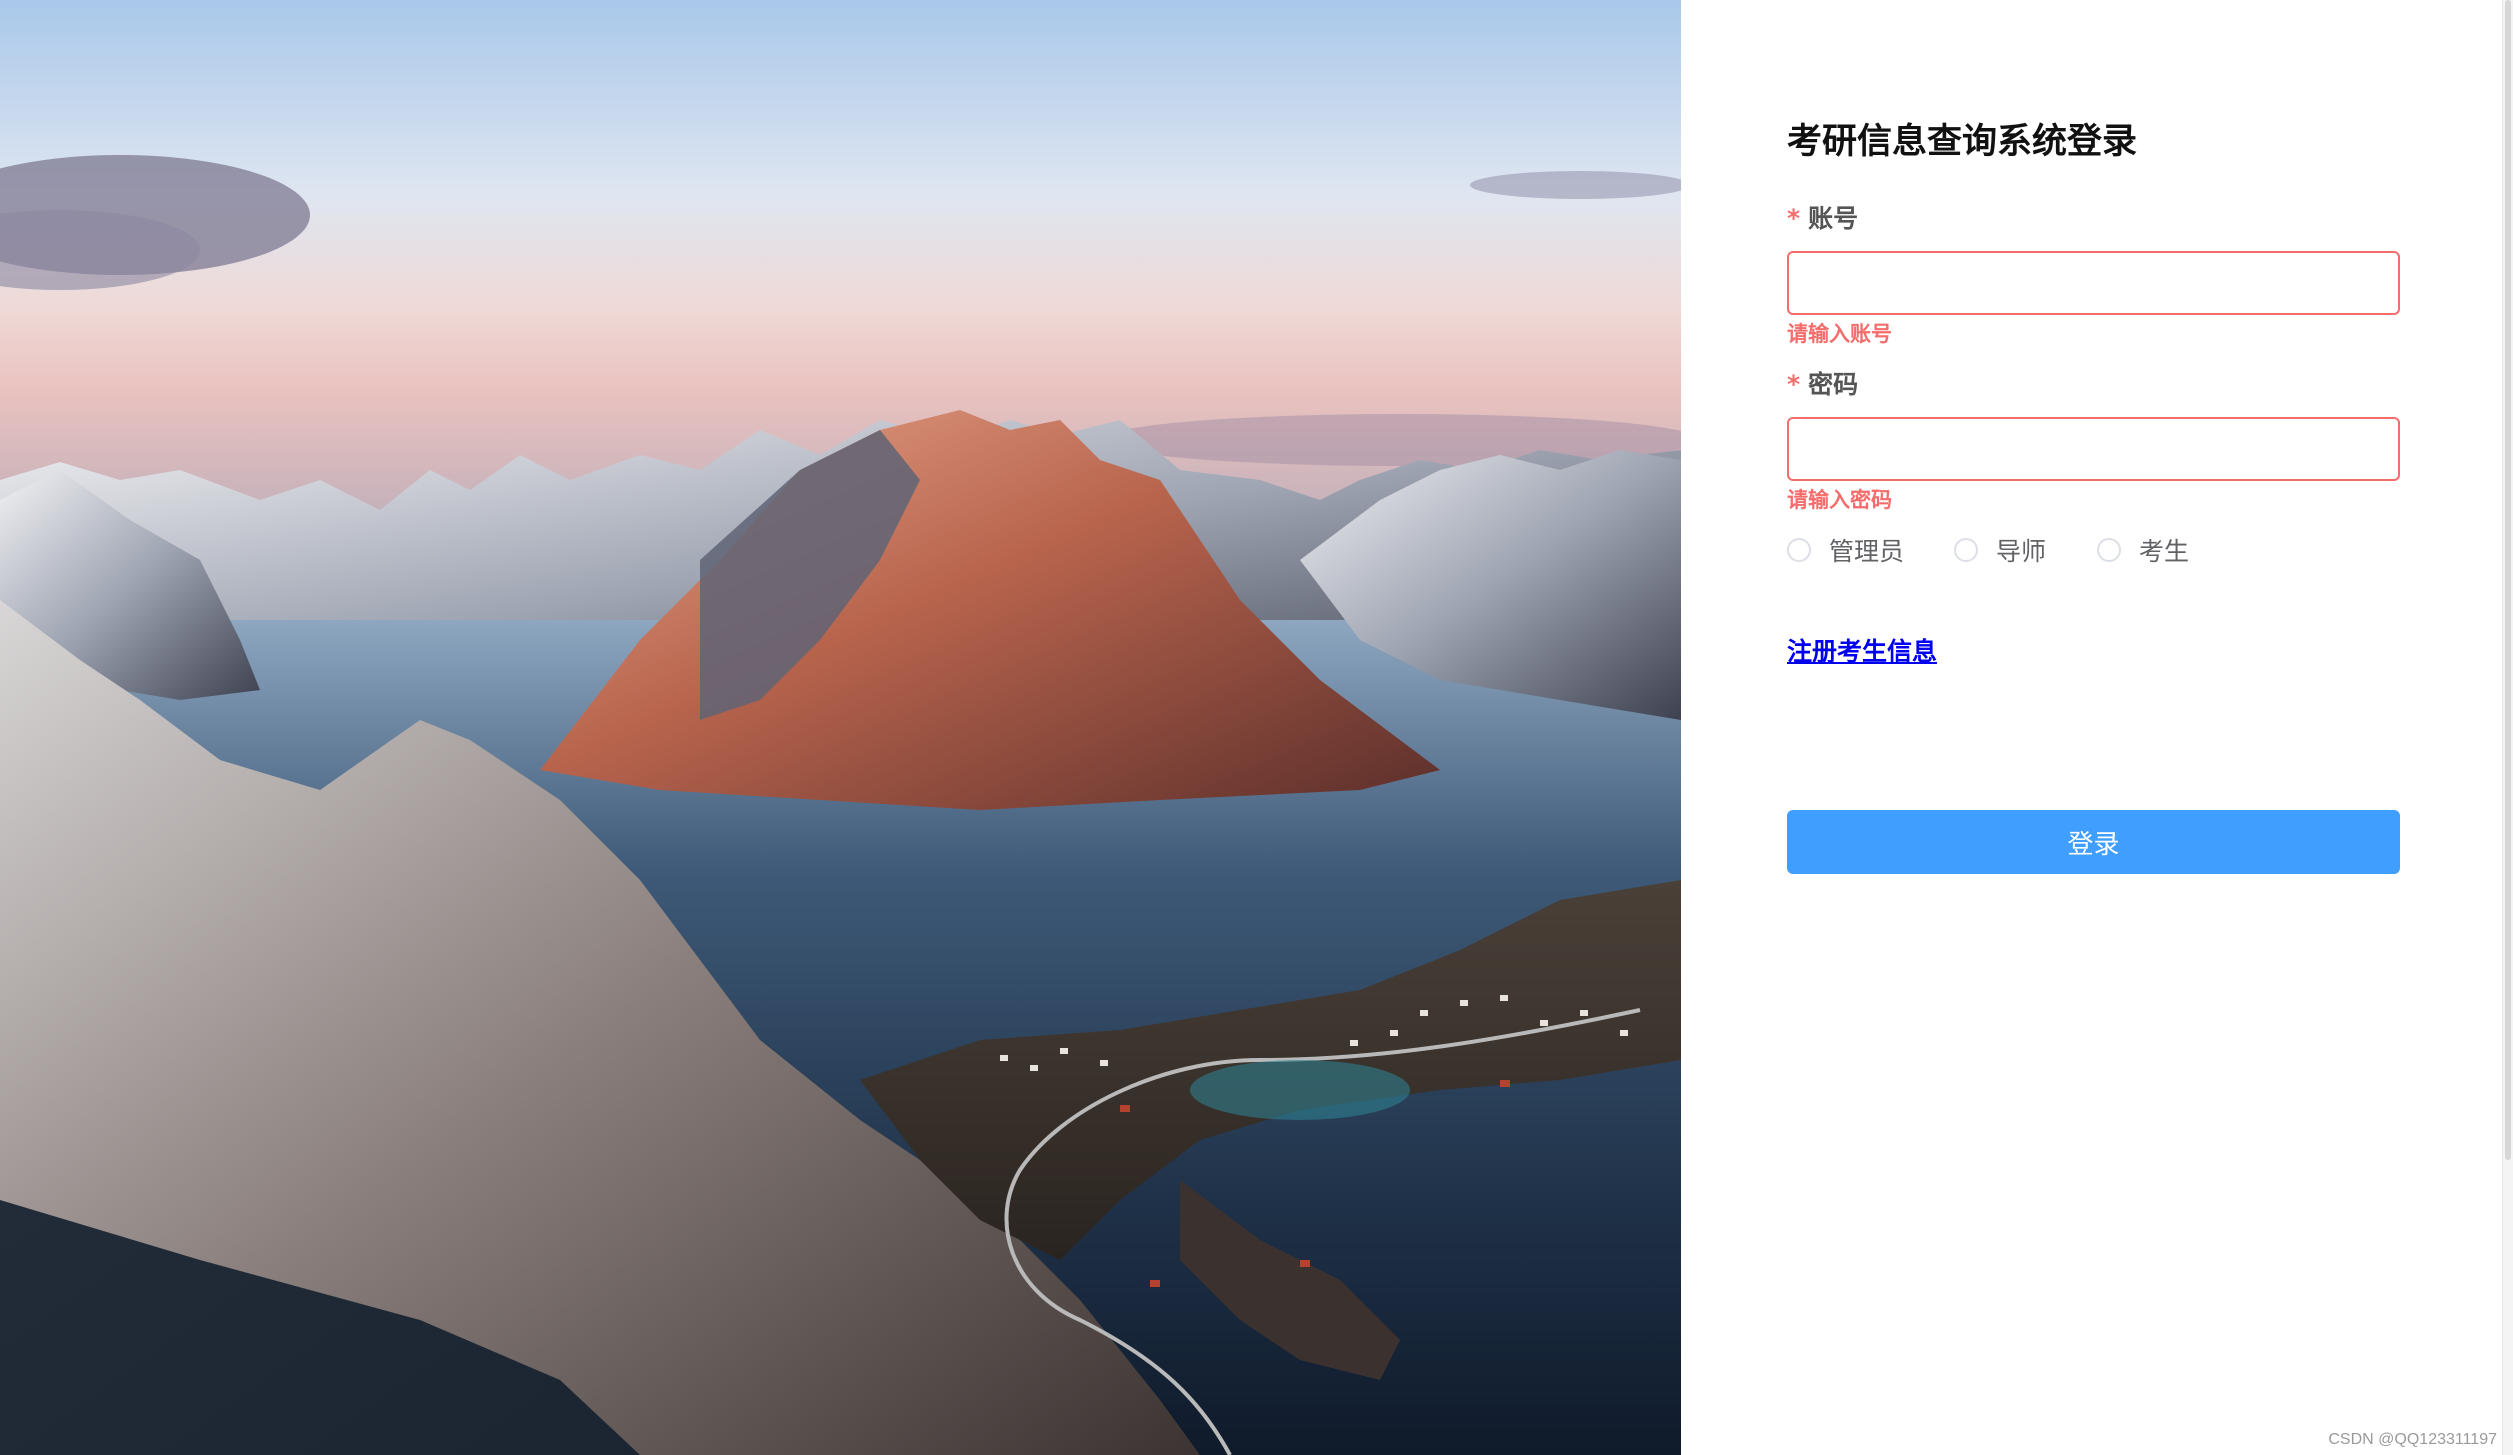 The width and height of the screenshot is (2513, 1455). I want to click on password-error: 请输入密码, so click(1839, 500).